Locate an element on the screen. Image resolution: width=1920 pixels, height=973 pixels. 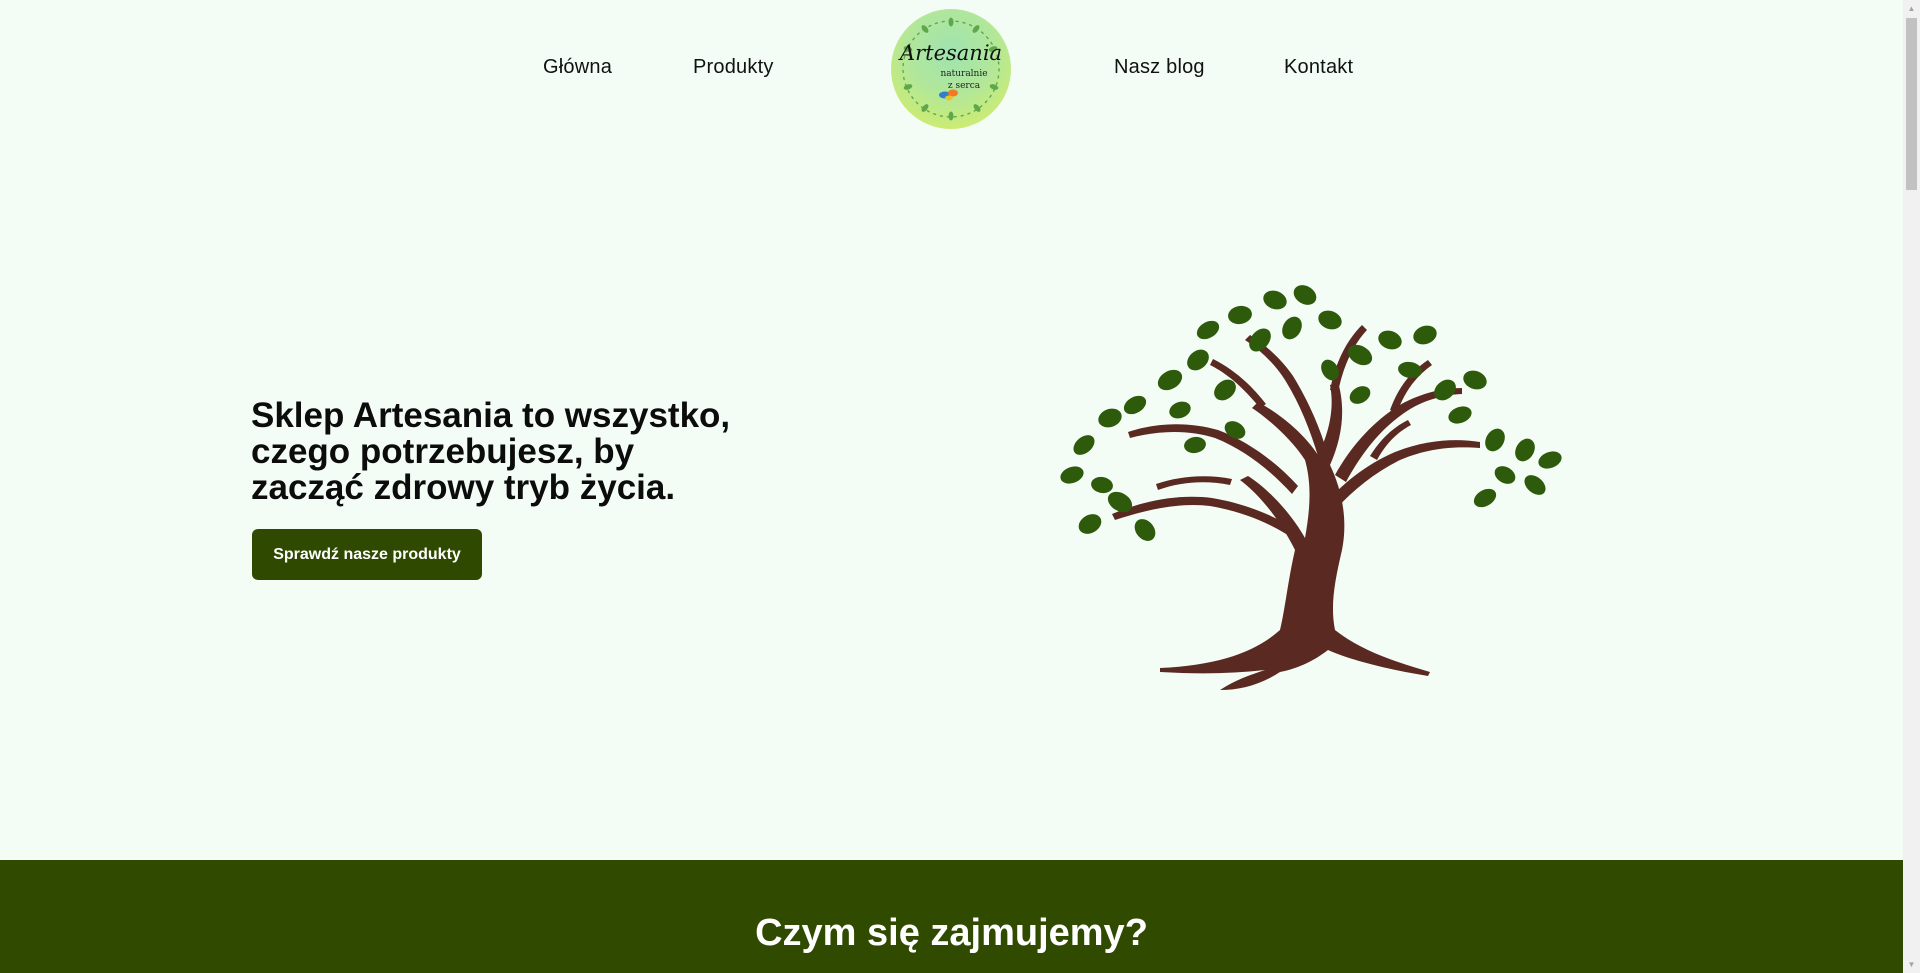
scrollbar-thumb is located at coordinates (1911, 104).